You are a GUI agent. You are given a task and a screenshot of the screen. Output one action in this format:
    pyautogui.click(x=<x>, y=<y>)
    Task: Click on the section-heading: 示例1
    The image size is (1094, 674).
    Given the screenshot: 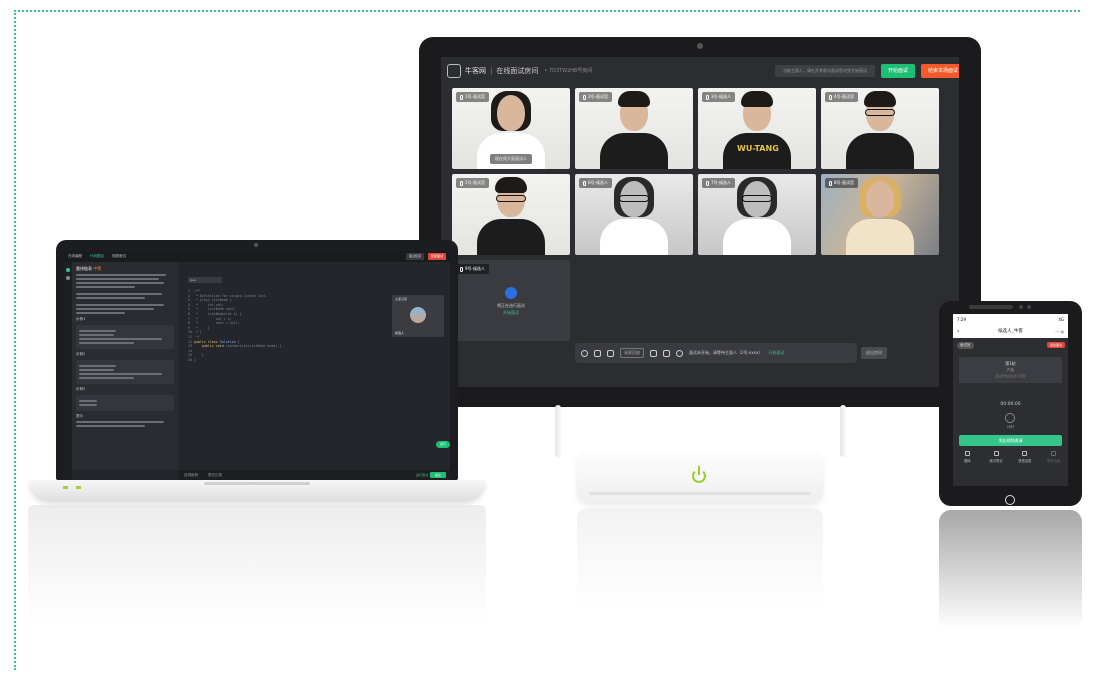 What is the action you would take?
    pyautogui.click(x=81, y=319)
    